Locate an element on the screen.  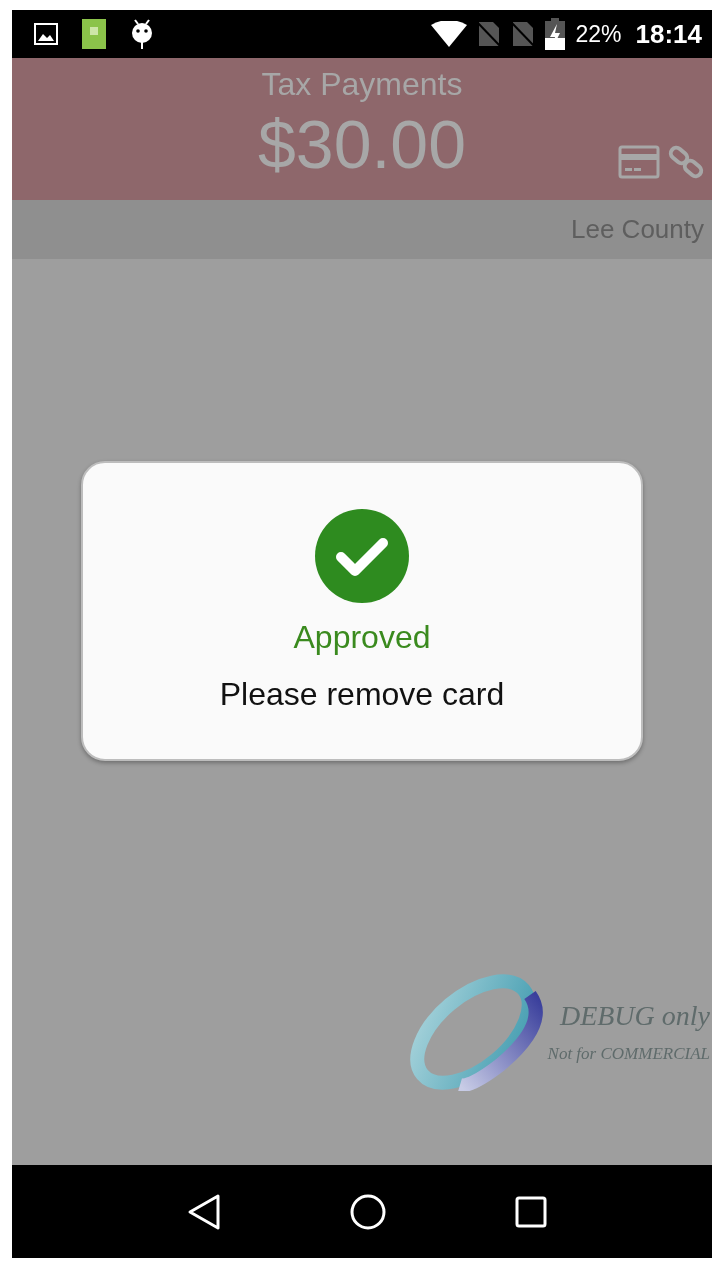
check-circle-icon is located at coordinates (362, 556).